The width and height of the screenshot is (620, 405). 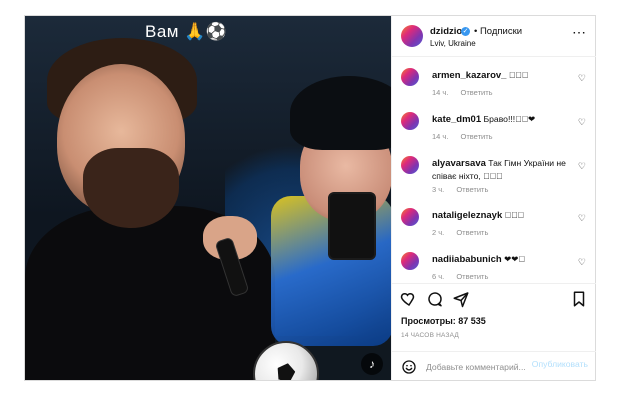 I want to click on video-caption: Вам 🙏⚽, so click(x=186, y=31).